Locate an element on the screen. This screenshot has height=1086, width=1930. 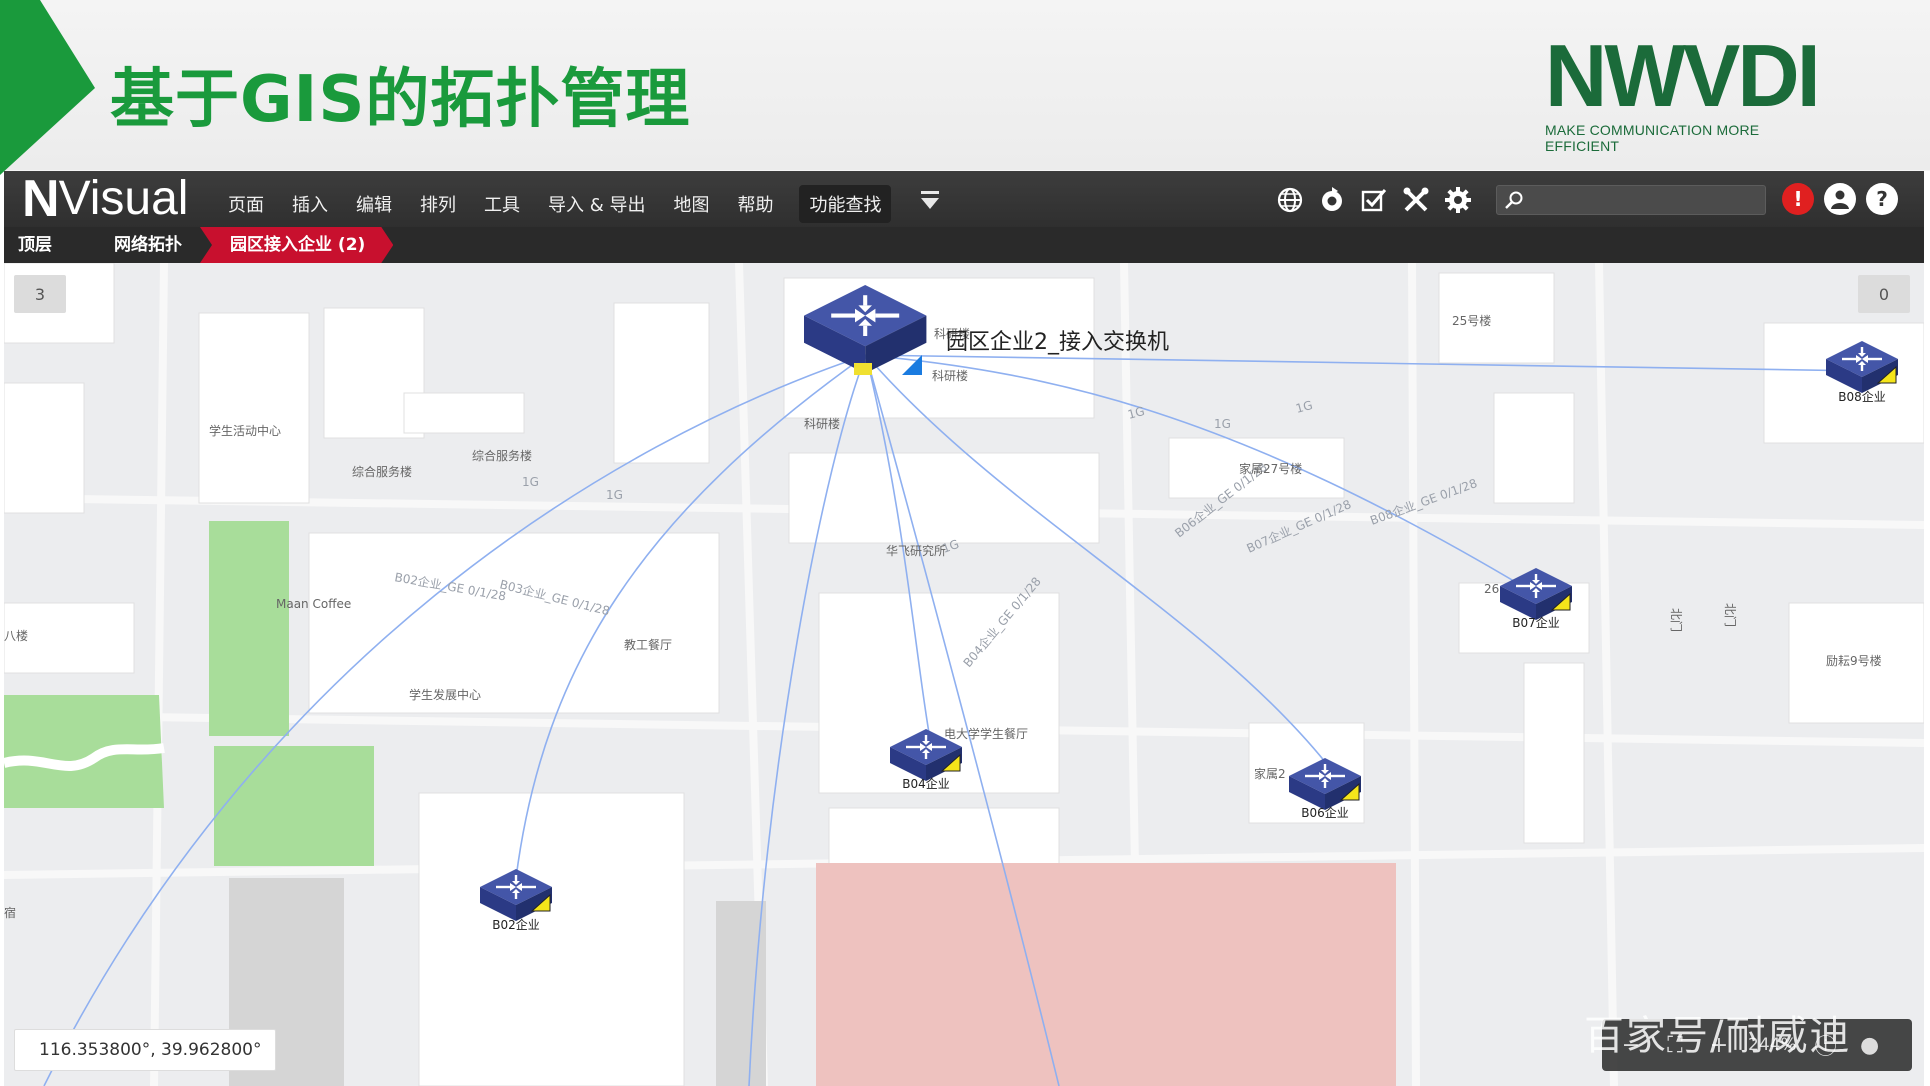
main-switch-label: 园区企业2_接入交换机 is located at coordinates (1057, 342).